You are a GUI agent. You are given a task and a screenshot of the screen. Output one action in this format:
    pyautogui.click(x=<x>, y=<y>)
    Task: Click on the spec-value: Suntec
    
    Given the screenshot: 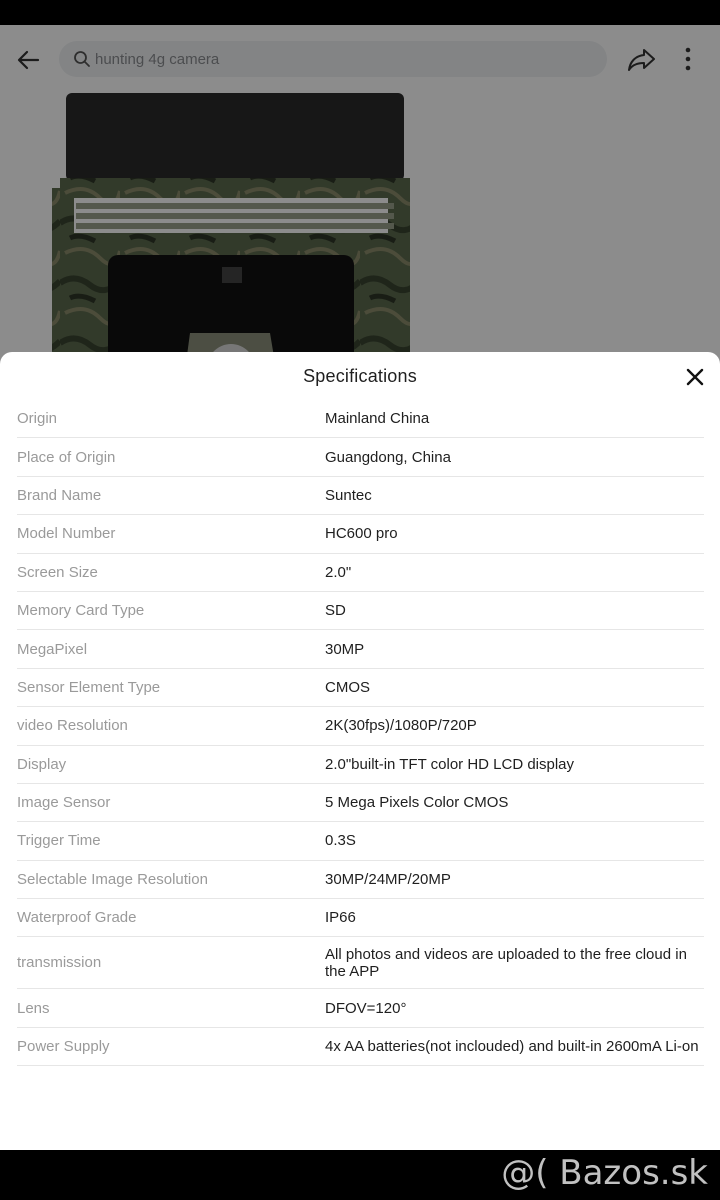 What is the action you would take?
    pyautogui.click(x=348, y=495)
    